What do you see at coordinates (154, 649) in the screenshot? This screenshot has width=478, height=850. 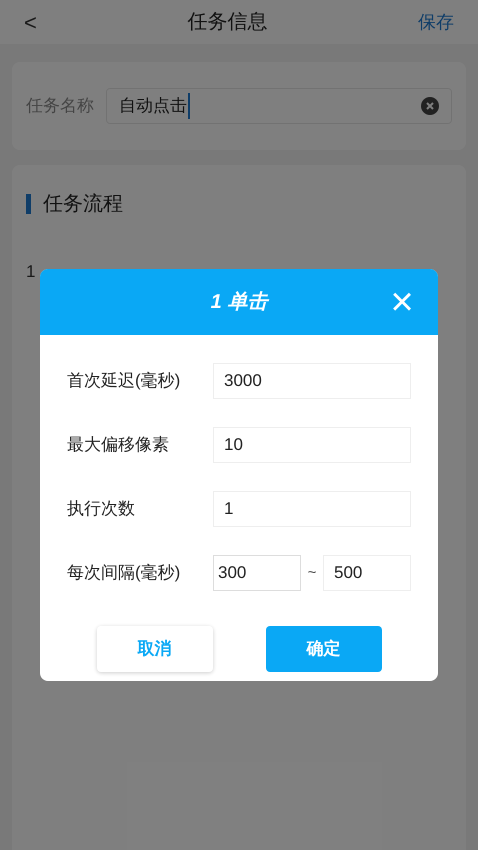 I see `cancel-button: 取消` at bounding box center [154, 649].